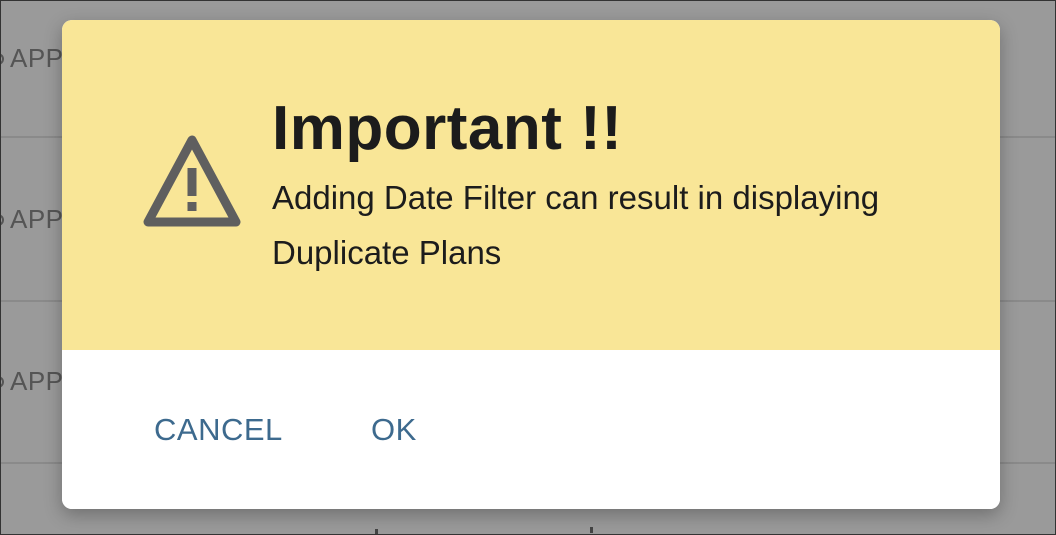 This screenshot has height=535, width=1056. What do you see at coordinates (192, 182) in the screenshot?
I see `warning-triangle-icon` at bounding box center [192, 182].